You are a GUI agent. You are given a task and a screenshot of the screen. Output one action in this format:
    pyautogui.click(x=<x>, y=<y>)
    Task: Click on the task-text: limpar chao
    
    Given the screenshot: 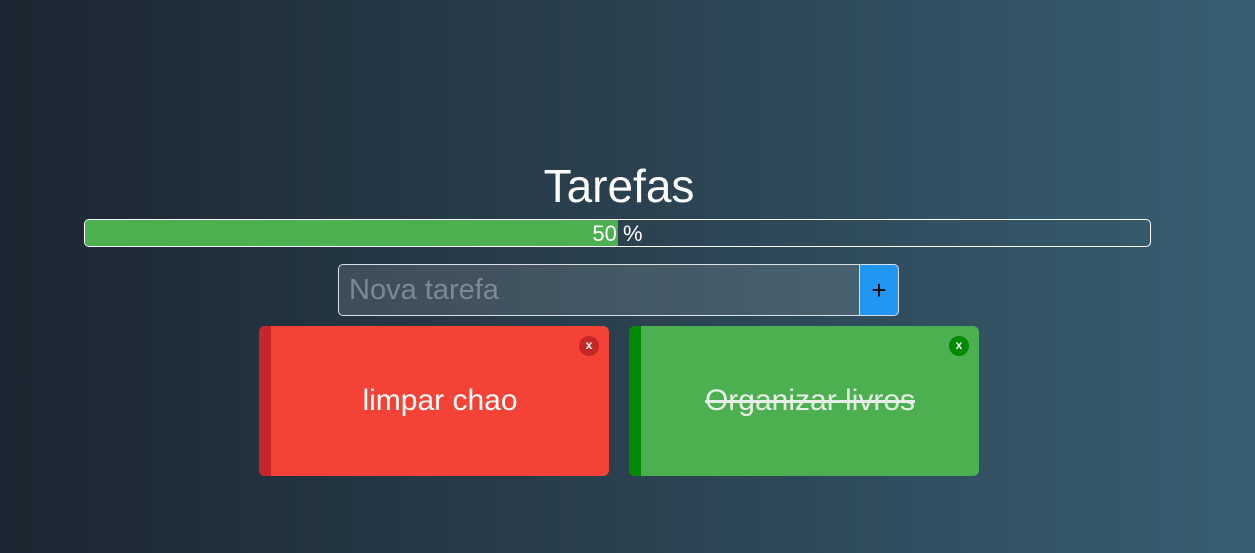 What is the action you would take?
    pyautogui.click(x=440, y=400)
    